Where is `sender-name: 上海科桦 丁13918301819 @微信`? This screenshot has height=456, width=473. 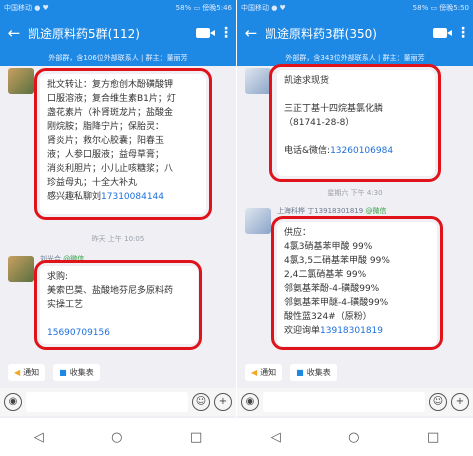 sender-name: 上海科桦 丁13918301819 @微信 is located at coordinates (331, 211).